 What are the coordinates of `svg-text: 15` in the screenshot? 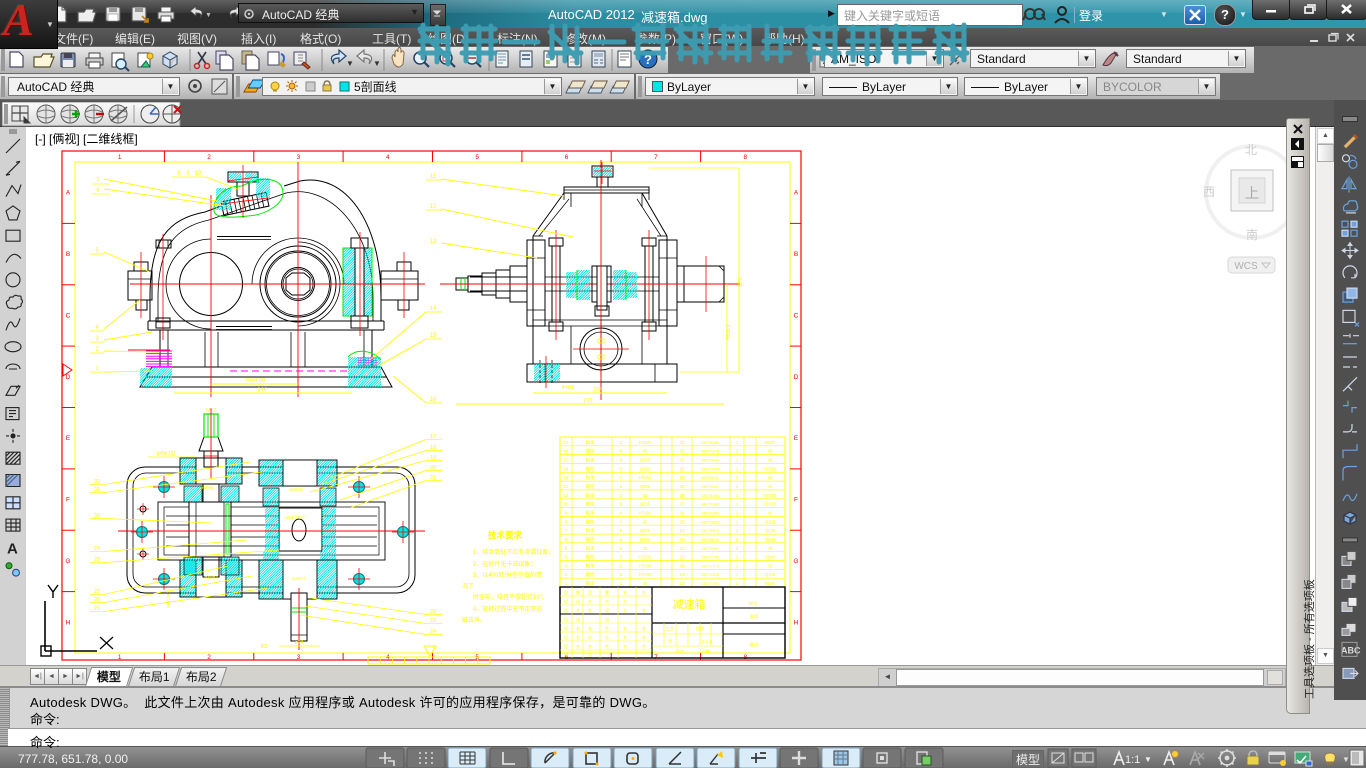 It's located at (566, 460).